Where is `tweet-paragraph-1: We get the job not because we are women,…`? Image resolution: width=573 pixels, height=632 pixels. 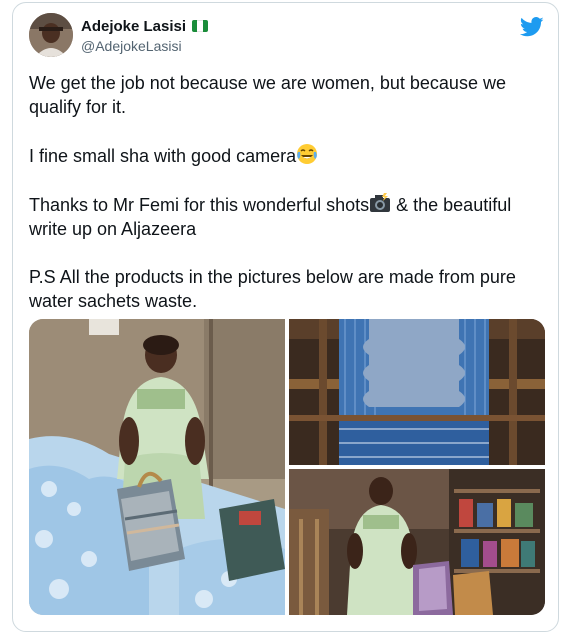
tweet-paragraph-1: We get the job not because we are women,… is located at coordinates (267, 95).